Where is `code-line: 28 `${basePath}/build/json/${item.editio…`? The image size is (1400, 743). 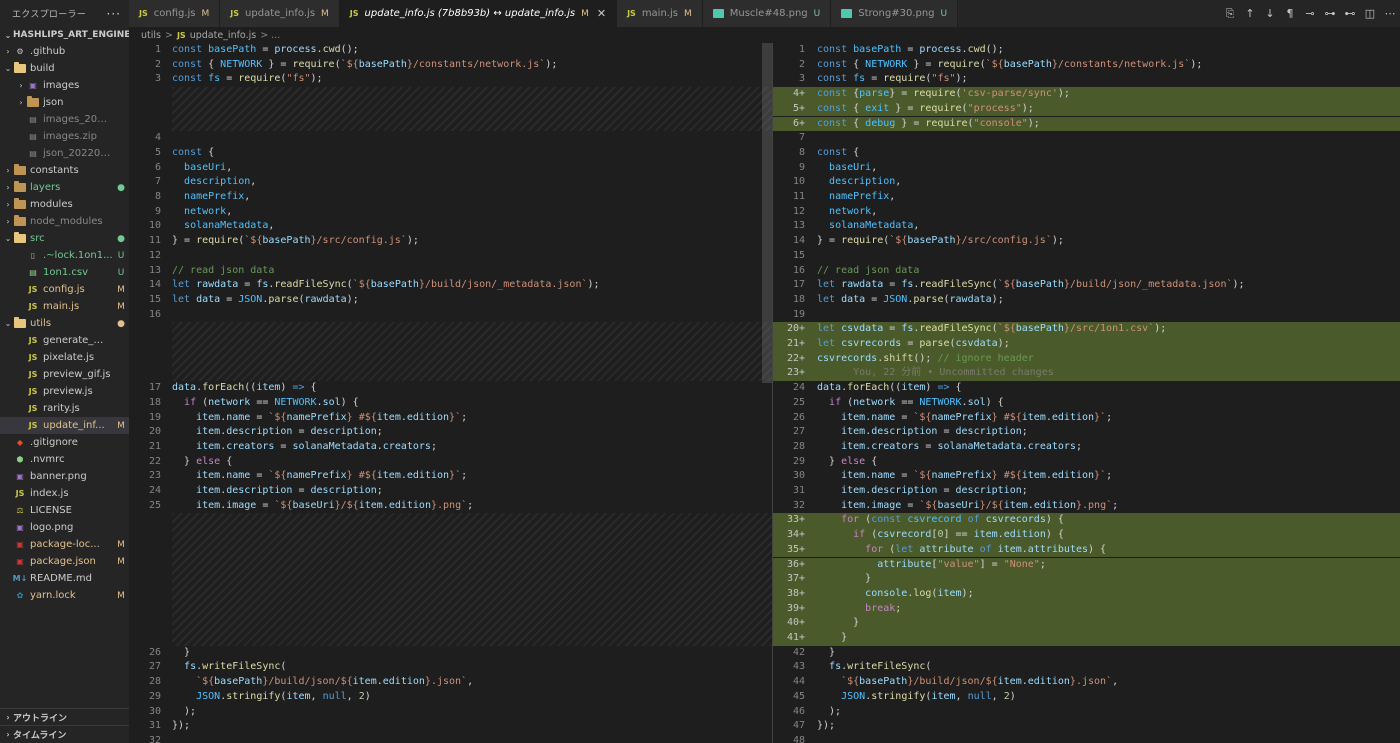 code-line: 28 `${basePath}/build/json/${item.editio… is located at coordinates (450, 682).